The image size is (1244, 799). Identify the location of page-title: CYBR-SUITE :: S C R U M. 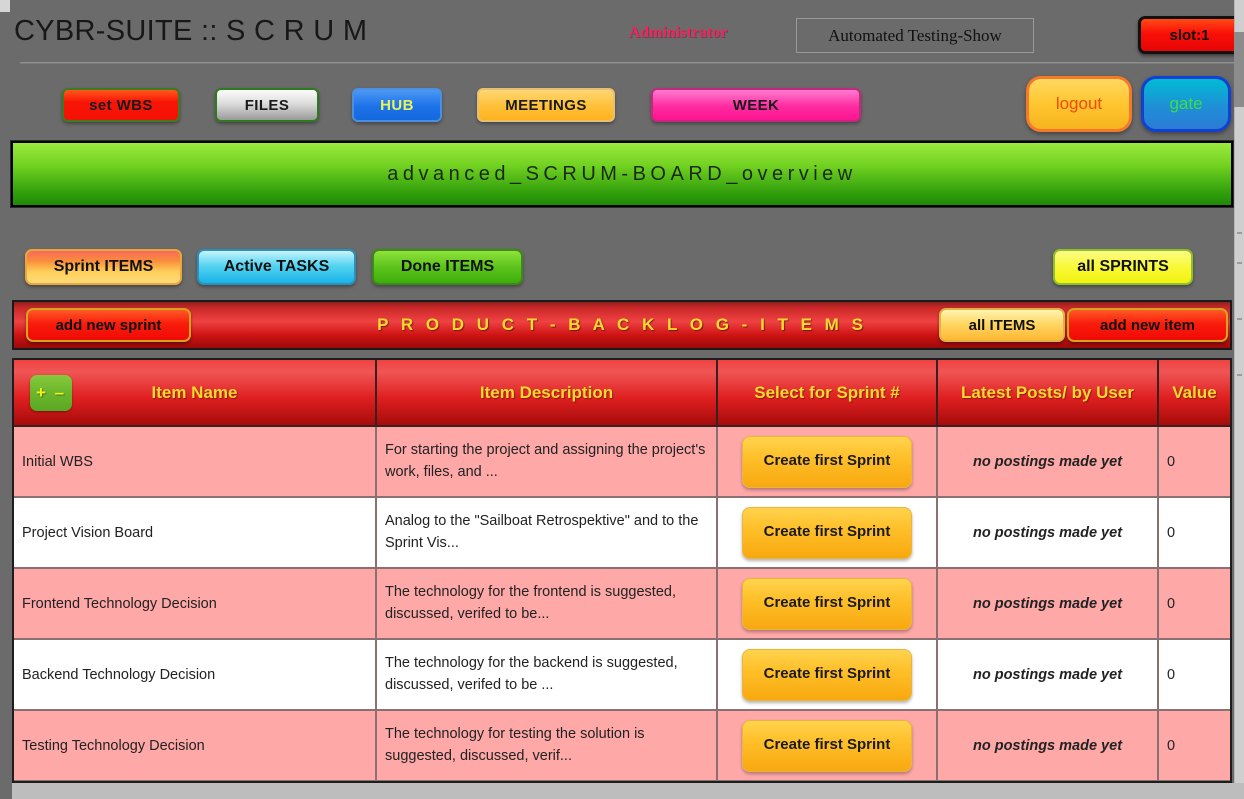
(191, 31).